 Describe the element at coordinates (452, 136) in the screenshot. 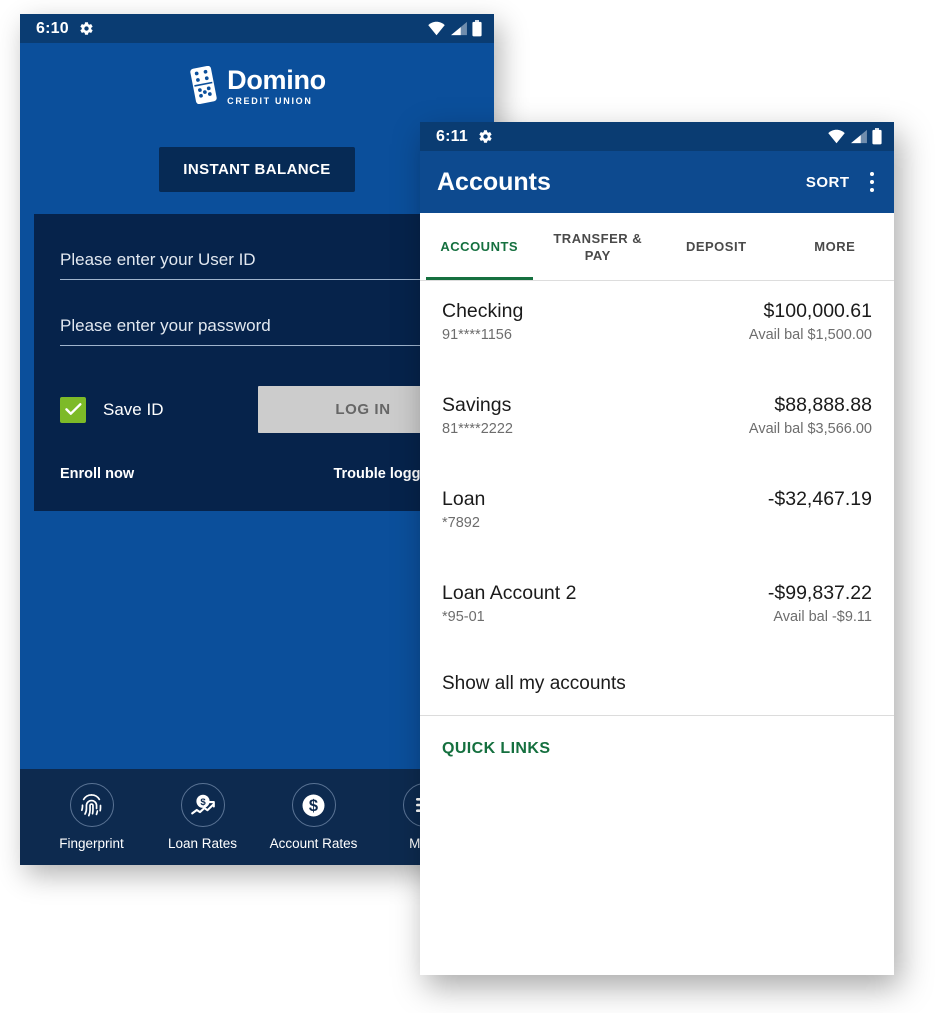

I see `status-bar-time: 6:11` at that location.